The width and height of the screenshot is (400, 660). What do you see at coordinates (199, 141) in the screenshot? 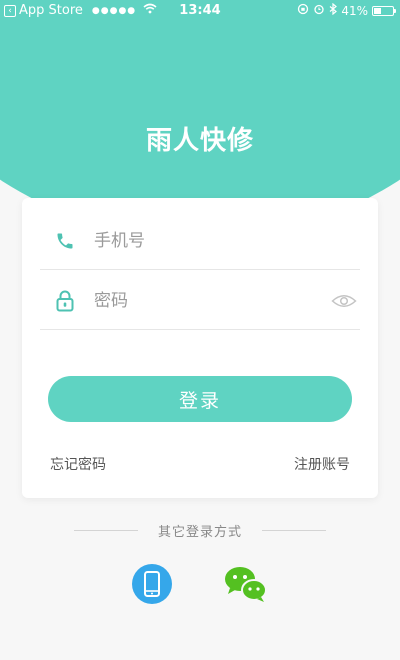
I see `app-title: 雨人快修` at bounding box center [199, 141].